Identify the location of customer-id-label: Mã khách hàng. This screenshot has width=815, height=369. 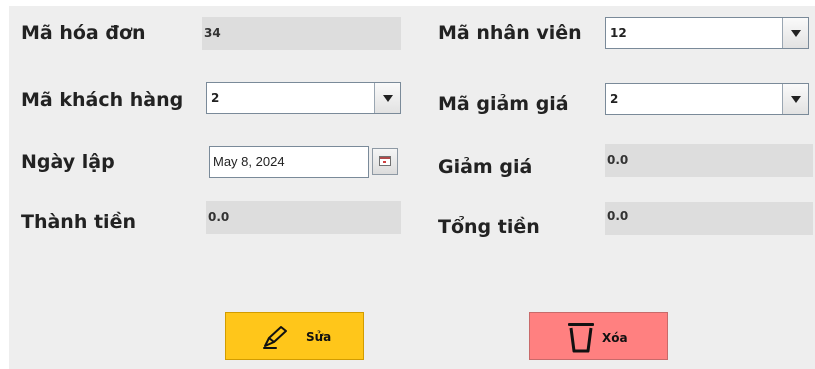
(102, 100).